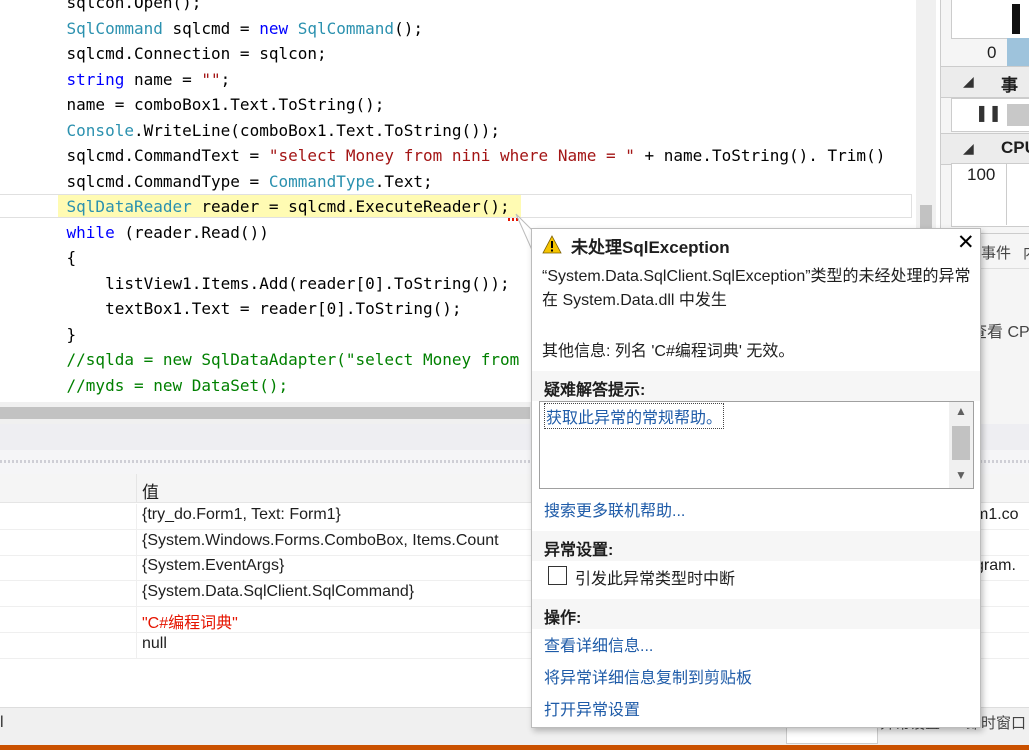 The width and height of the screenshot is (1029, 750). What do you see at coordinates (995, 566) in the screenshot?
I see `locals-type-cell: gram.` at bounding box center [995, 566].